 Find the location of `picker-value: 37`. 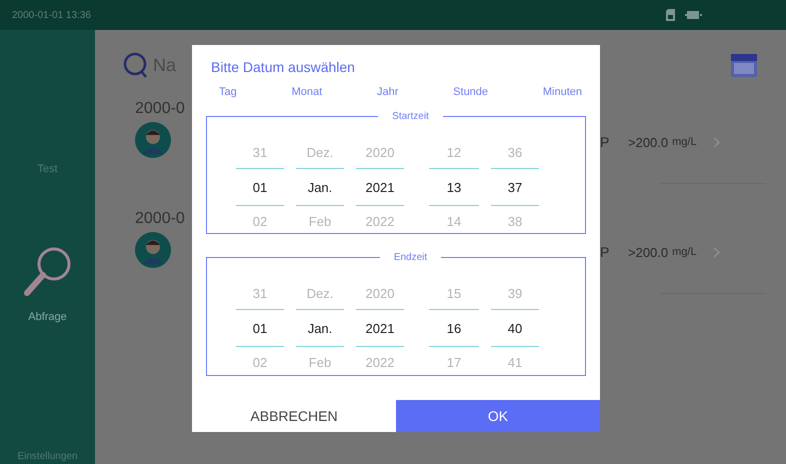

picker-value: 37 is located at coordinates (515, 187).